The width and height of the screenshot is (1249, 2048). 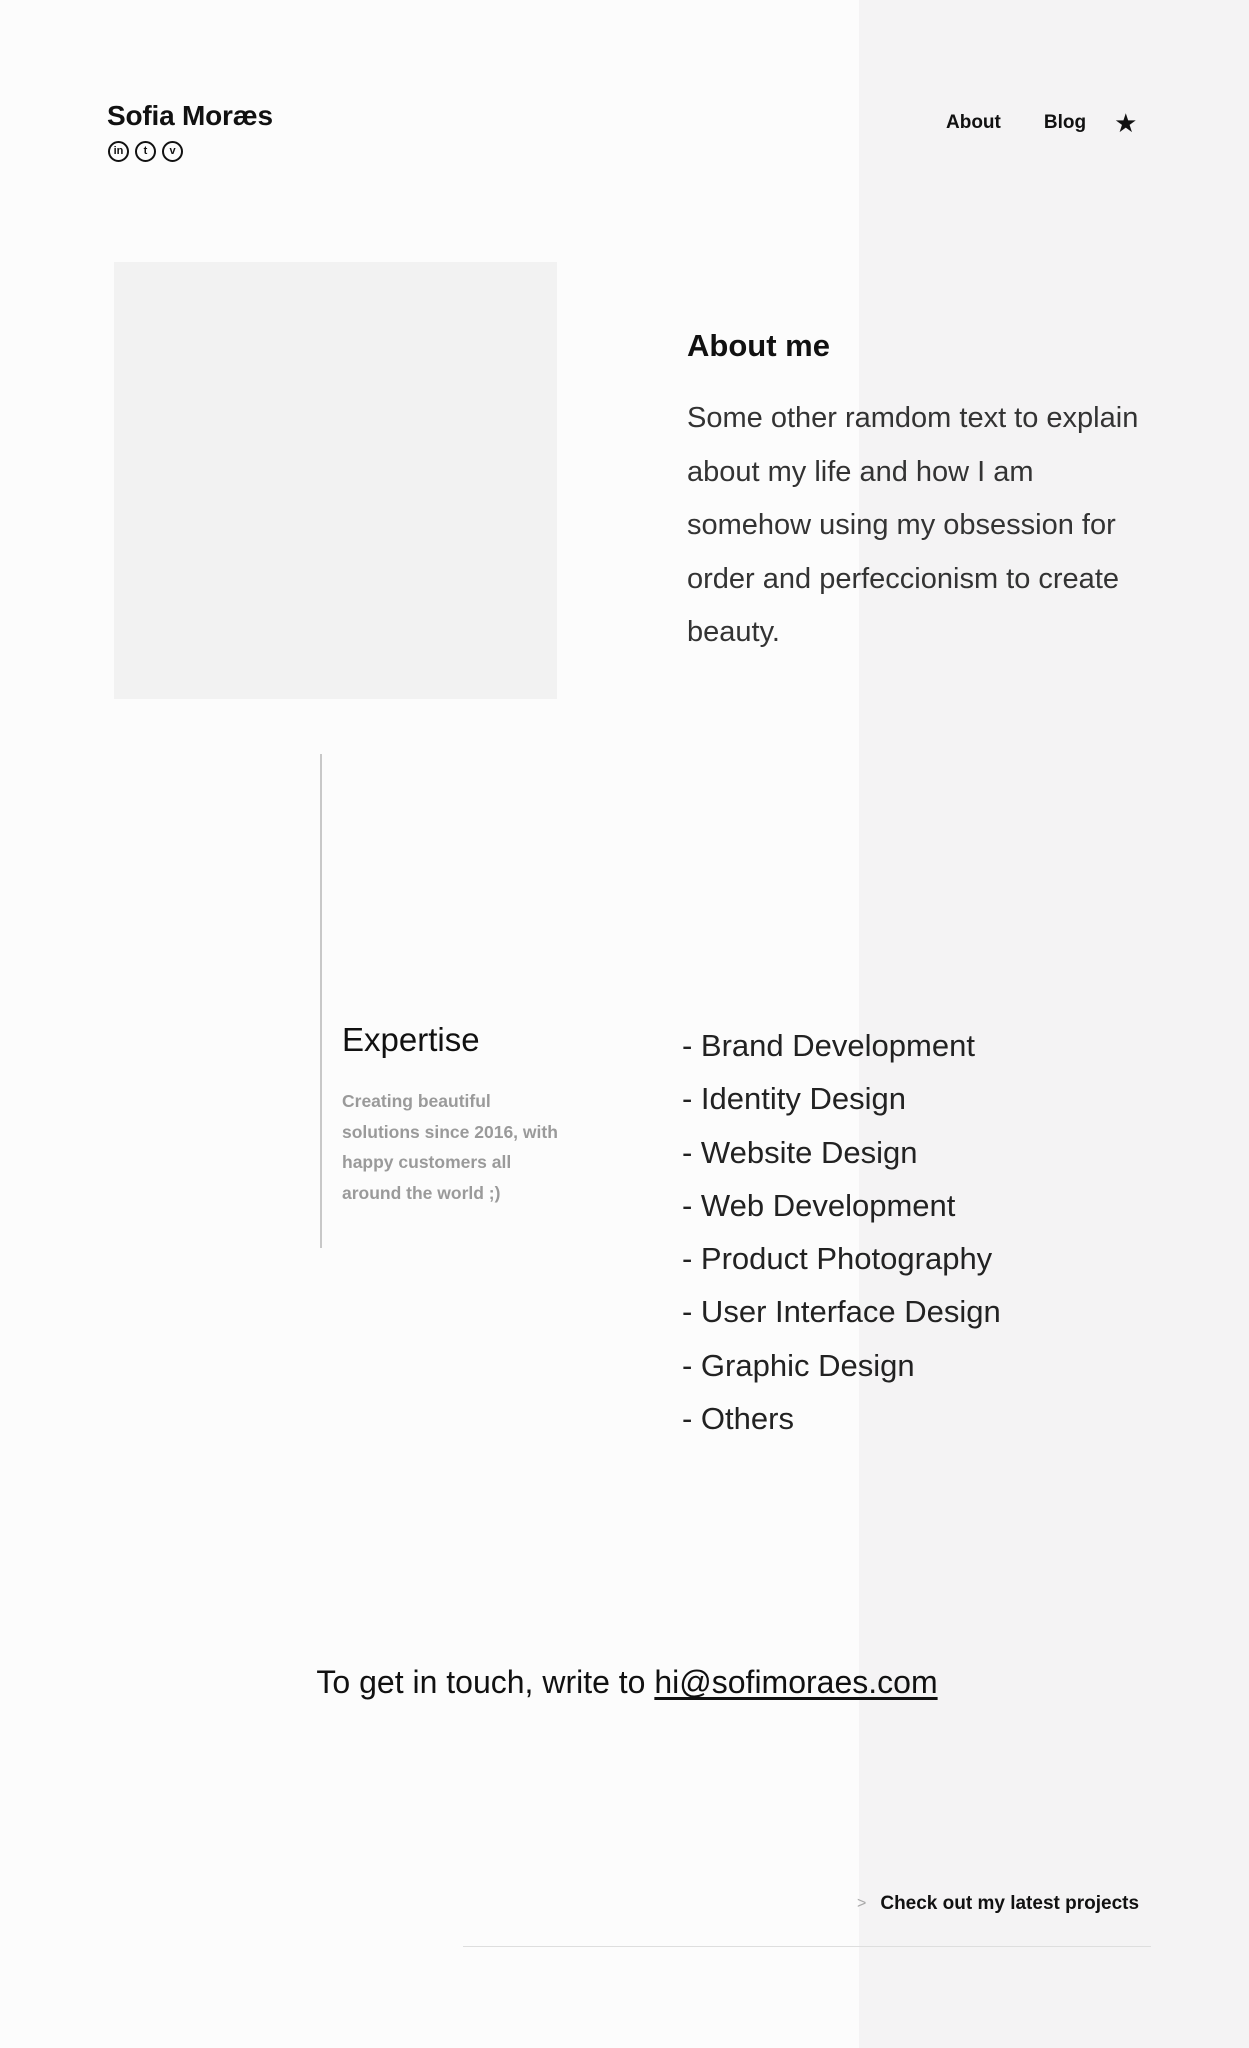 What do you see at coordinates (411, 1039) in the screenshot?
I see `expertise-heading: Expertise` at bounding box center [411, 1039].